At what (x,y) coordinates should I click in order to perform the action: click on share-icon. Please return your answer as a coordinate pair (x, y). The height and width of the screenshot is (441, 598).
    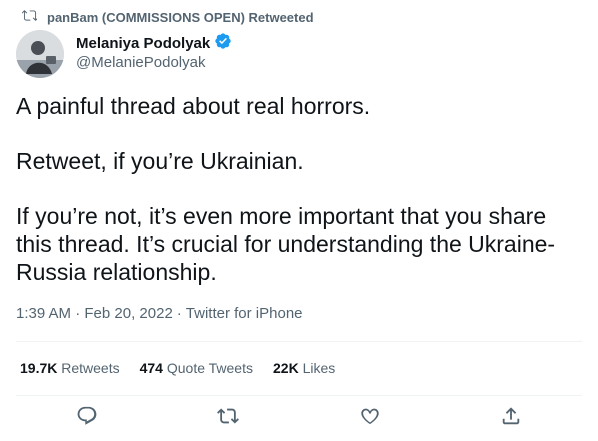
    Looking at the image, I should click on (511, 418).